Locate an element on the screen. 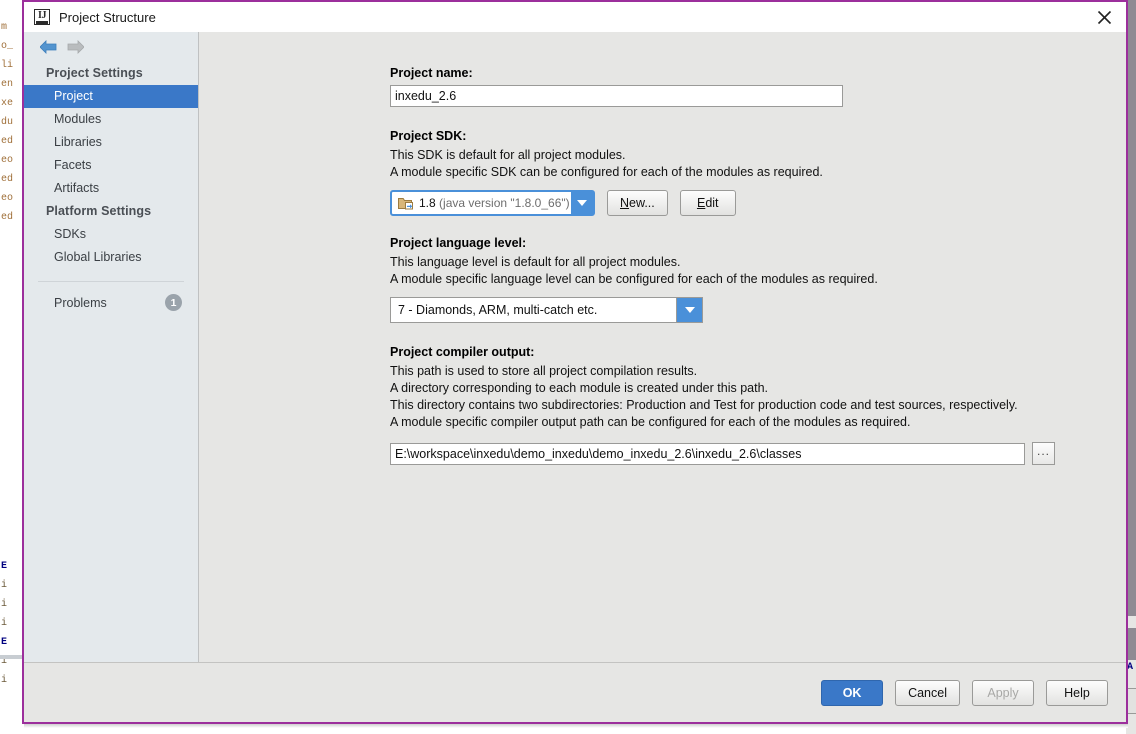 The image size is (1136, 734). sidebar-item-project: Project is located at coordinates (111, 96).